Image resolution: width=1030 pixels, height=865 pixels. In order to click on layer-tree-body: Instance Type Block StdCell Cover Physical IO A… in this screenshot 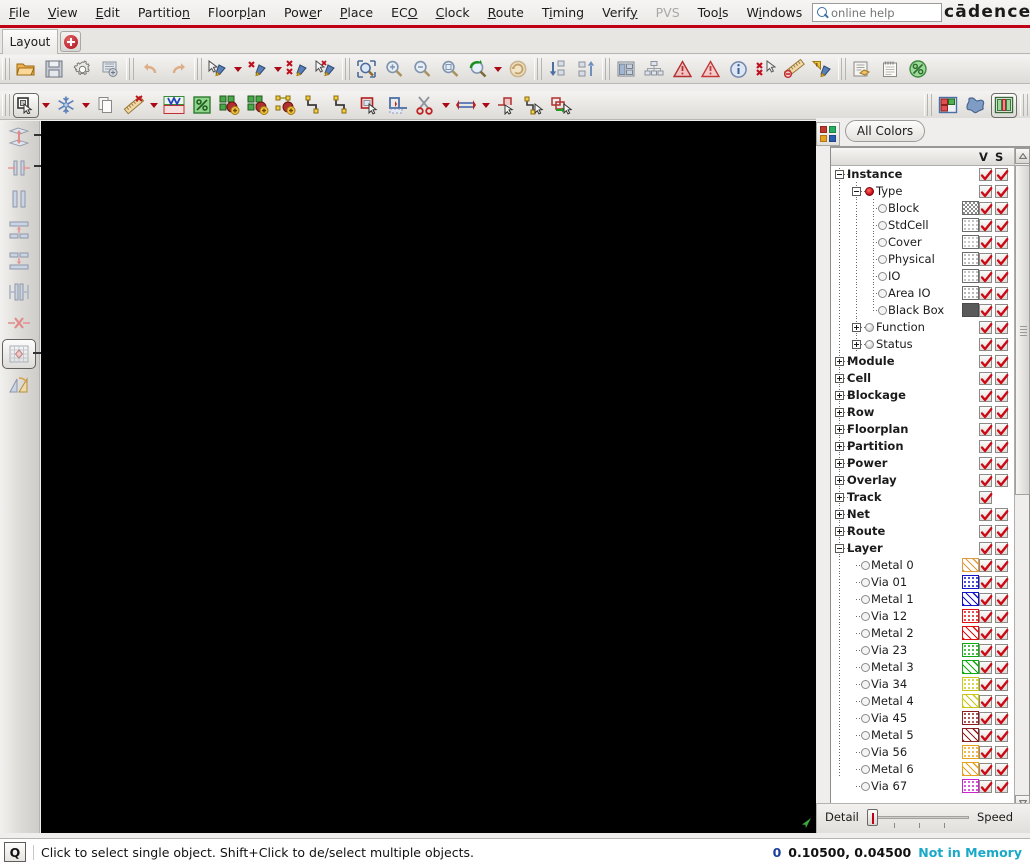, I will do `click(922, 488)`.